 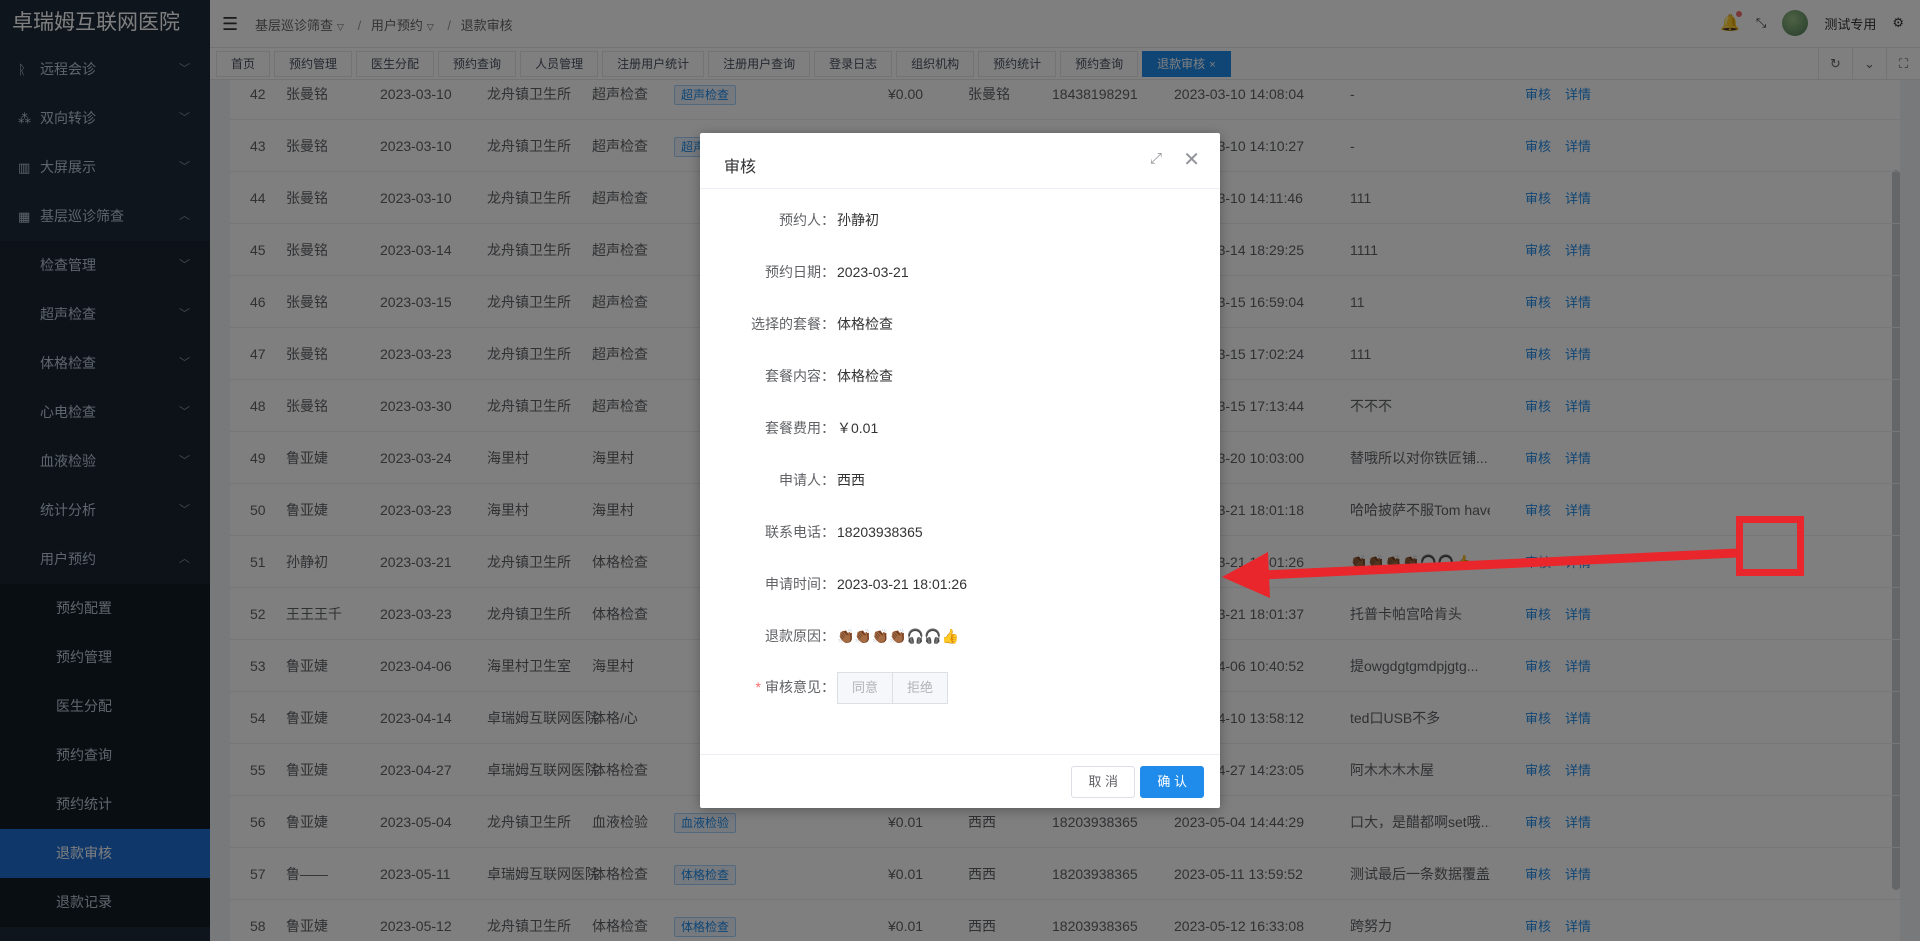 I want to click on field-value: 2023-03-21 18:01:26, so click(x=902, y=584).